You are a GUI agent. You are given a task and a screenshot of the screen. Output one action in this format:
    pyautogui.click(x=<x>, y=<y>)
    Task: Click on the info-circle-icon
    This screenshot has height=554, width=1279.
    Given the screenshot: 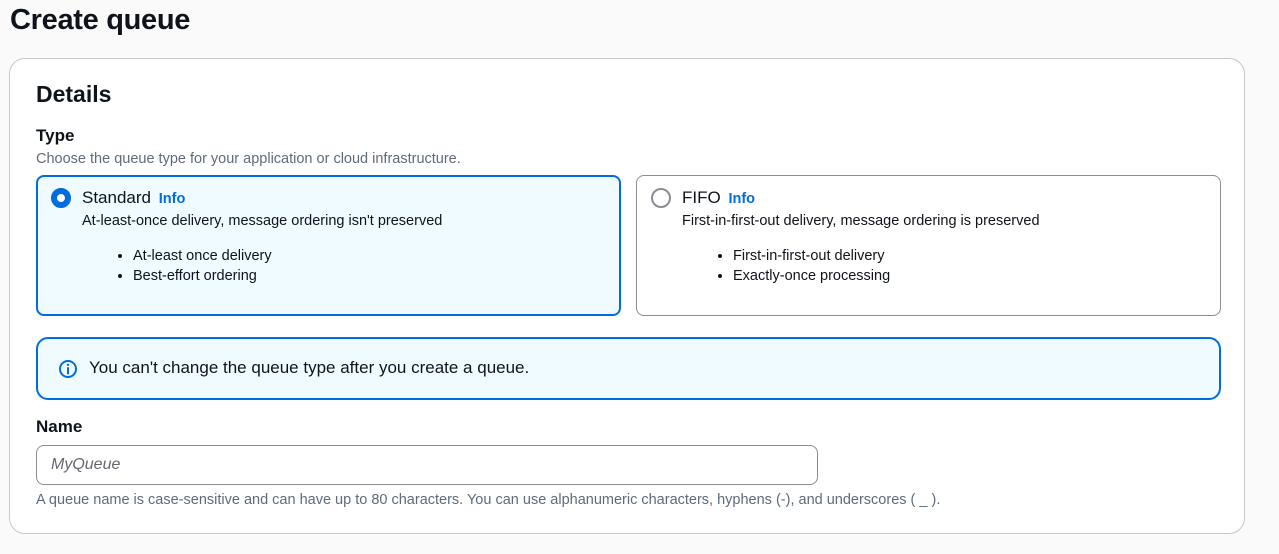 What is the action you would take?
    pyautogui.click(x=68, y=369)
    